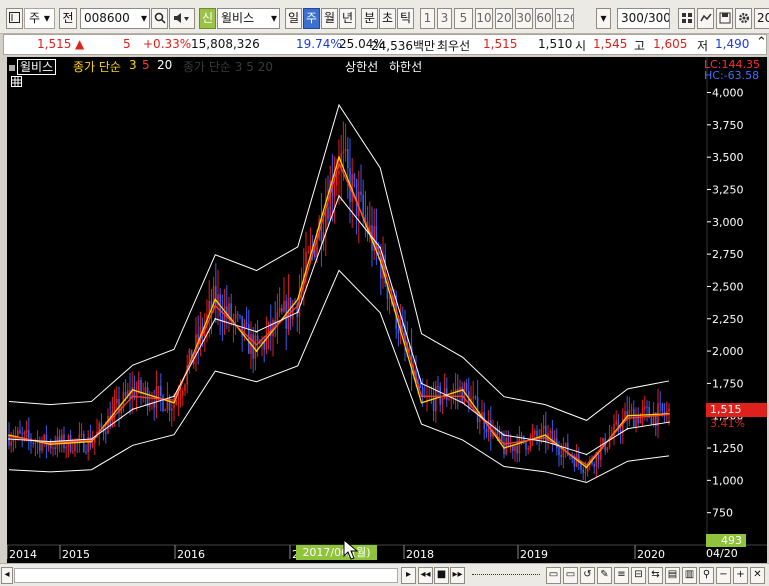 This screenshot has height=586, width=769. Describe the element at coordinates (686, 18) in the screenshot. I see `grid-icon` at that location.